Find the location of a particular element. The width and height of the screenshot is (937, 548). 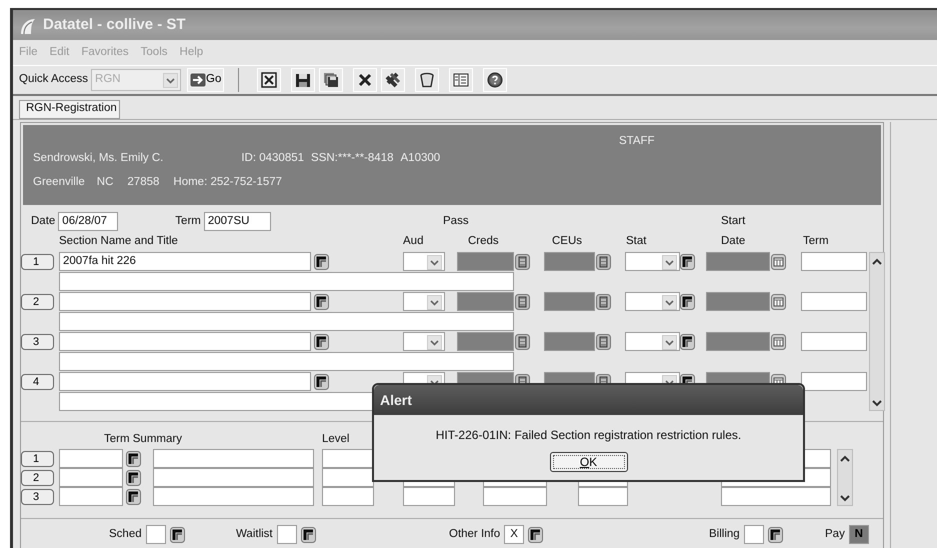

trash-icon is located at coordinates (427, 80).